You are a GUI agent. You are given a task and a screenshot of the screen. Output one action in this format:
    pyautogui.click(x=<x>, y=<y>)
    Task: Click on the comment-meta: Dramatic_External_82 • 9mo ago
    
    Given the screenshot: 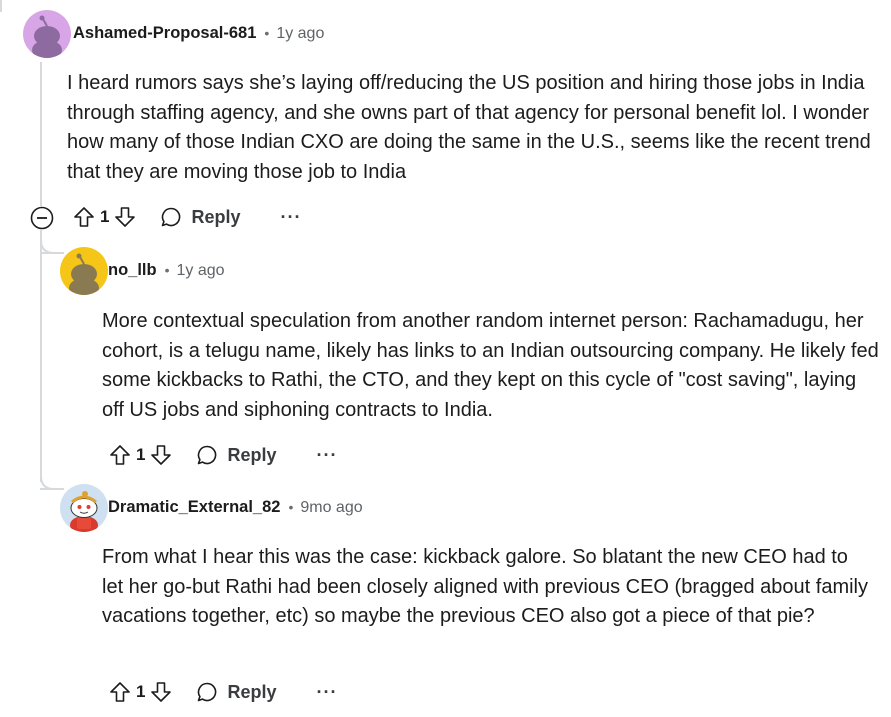 What is the action you would take?
    pyautogui.click(x=235, y=507)
    